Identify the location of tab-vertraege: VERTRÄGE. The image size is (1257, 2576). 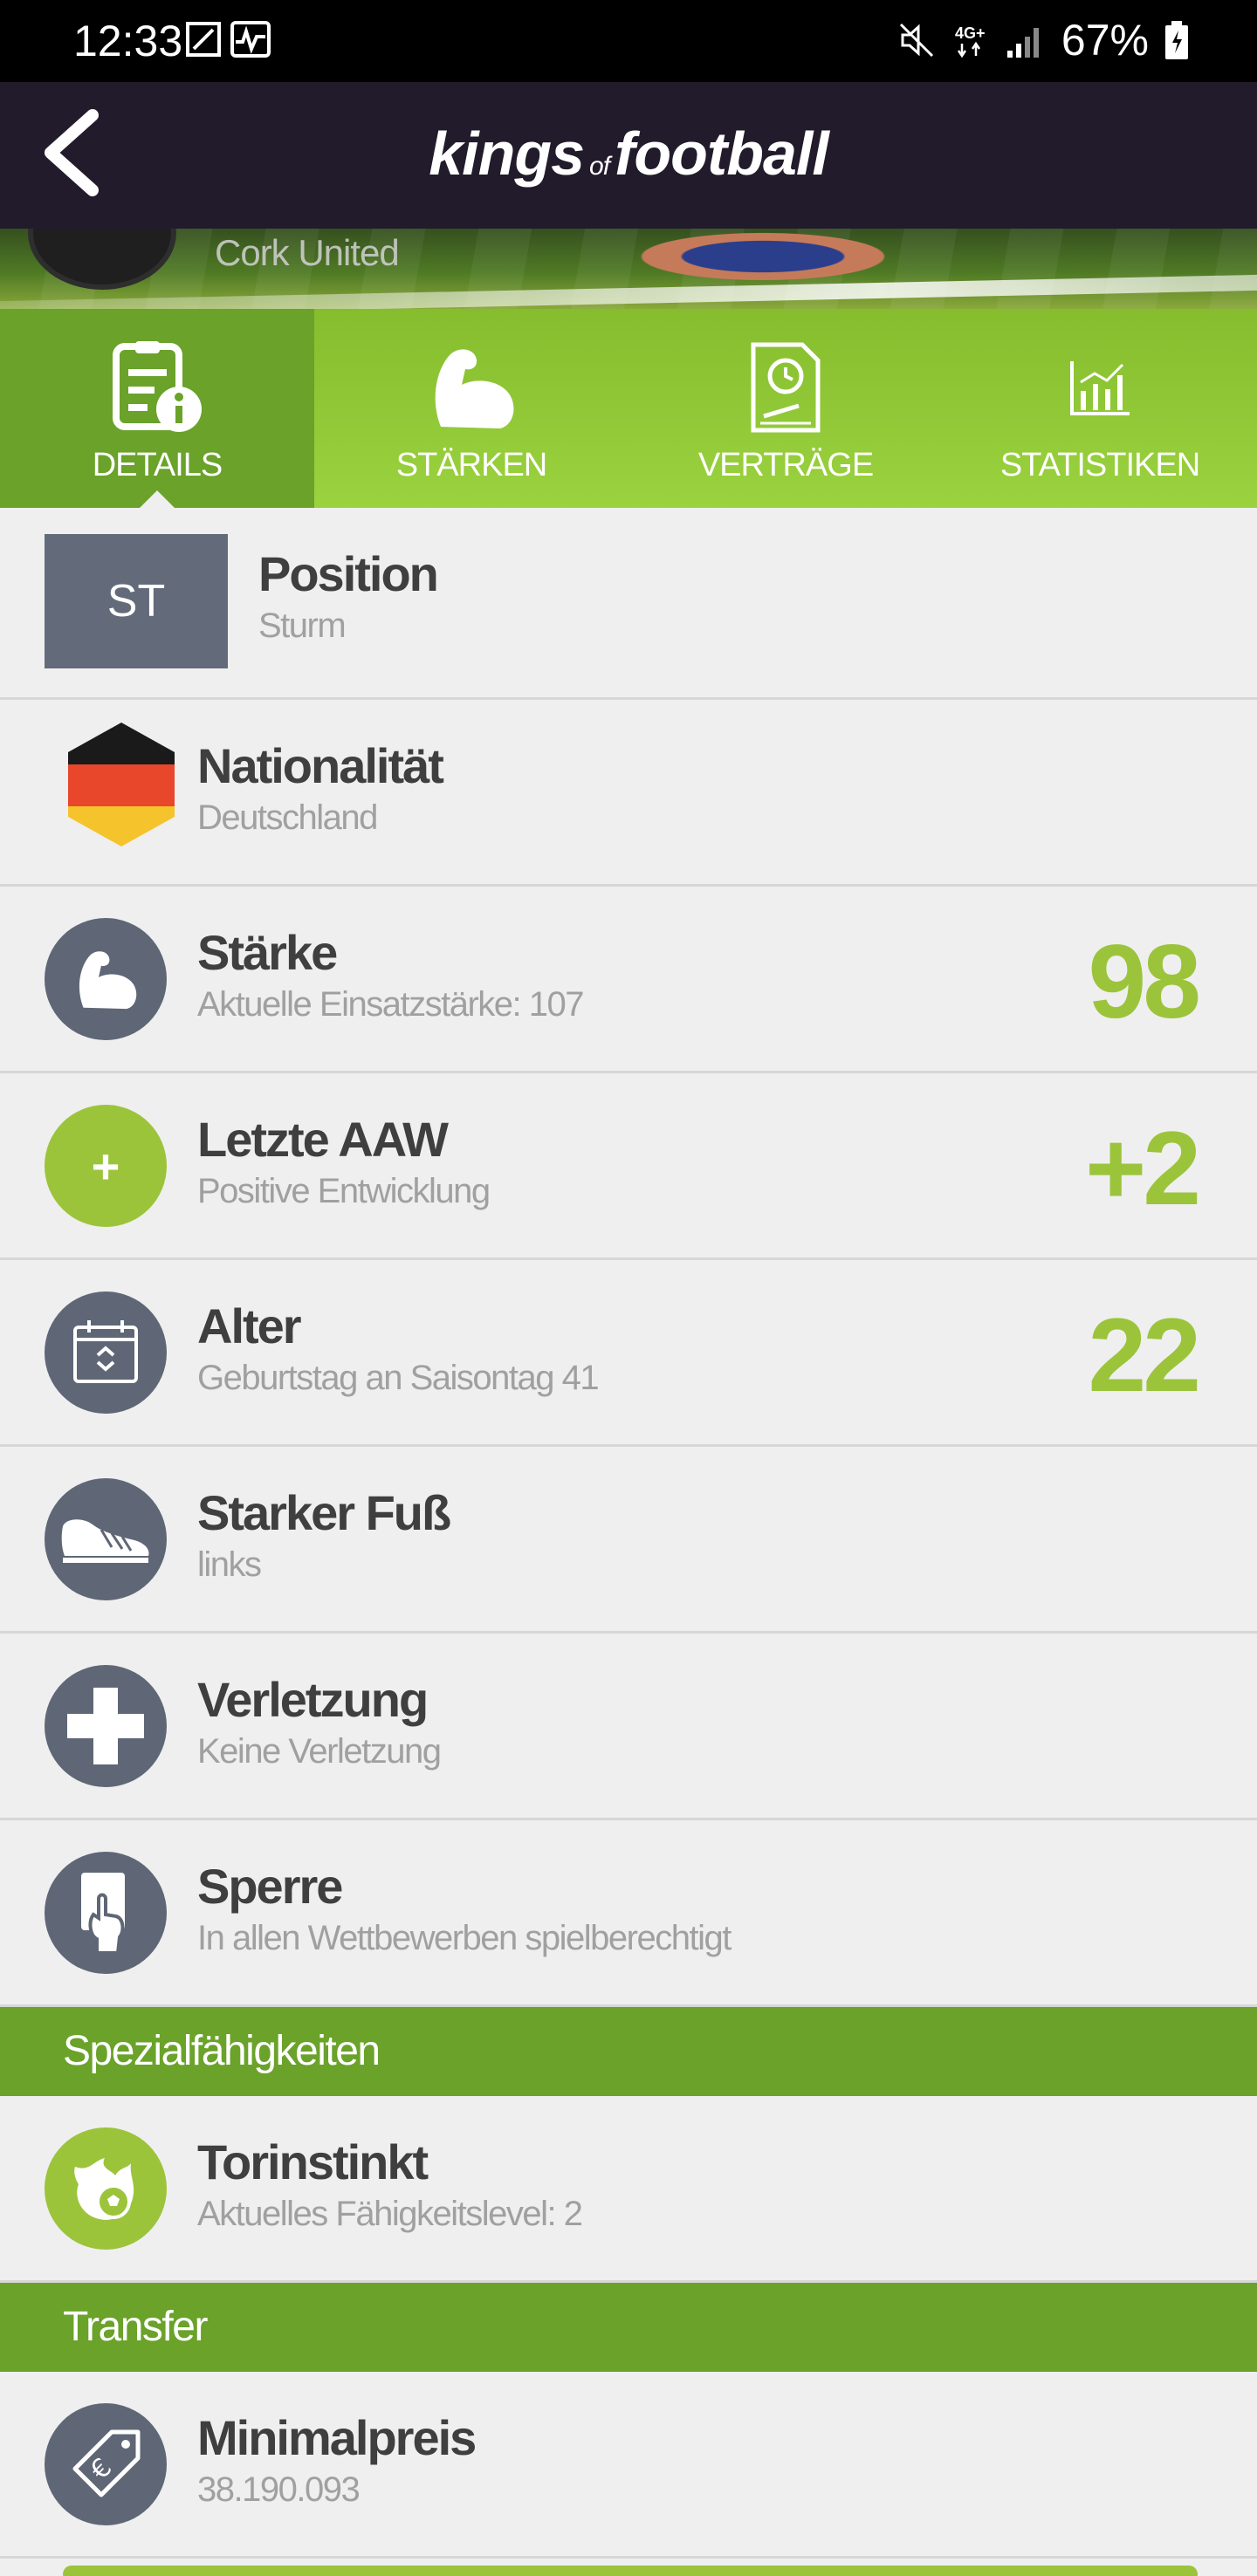
(785, 408).